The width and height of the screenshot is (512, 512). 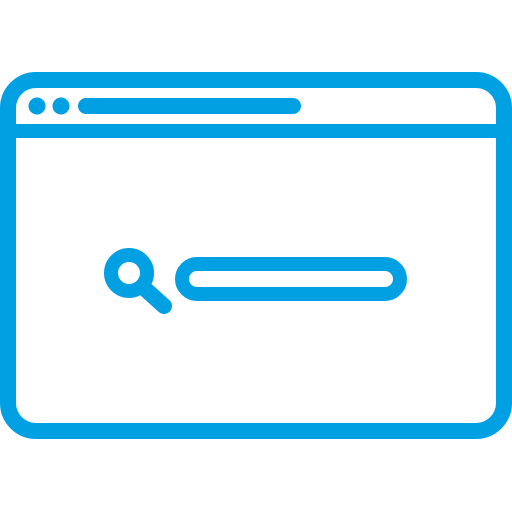 I want to click on magnifier-handle, so click(x=153, y=296).